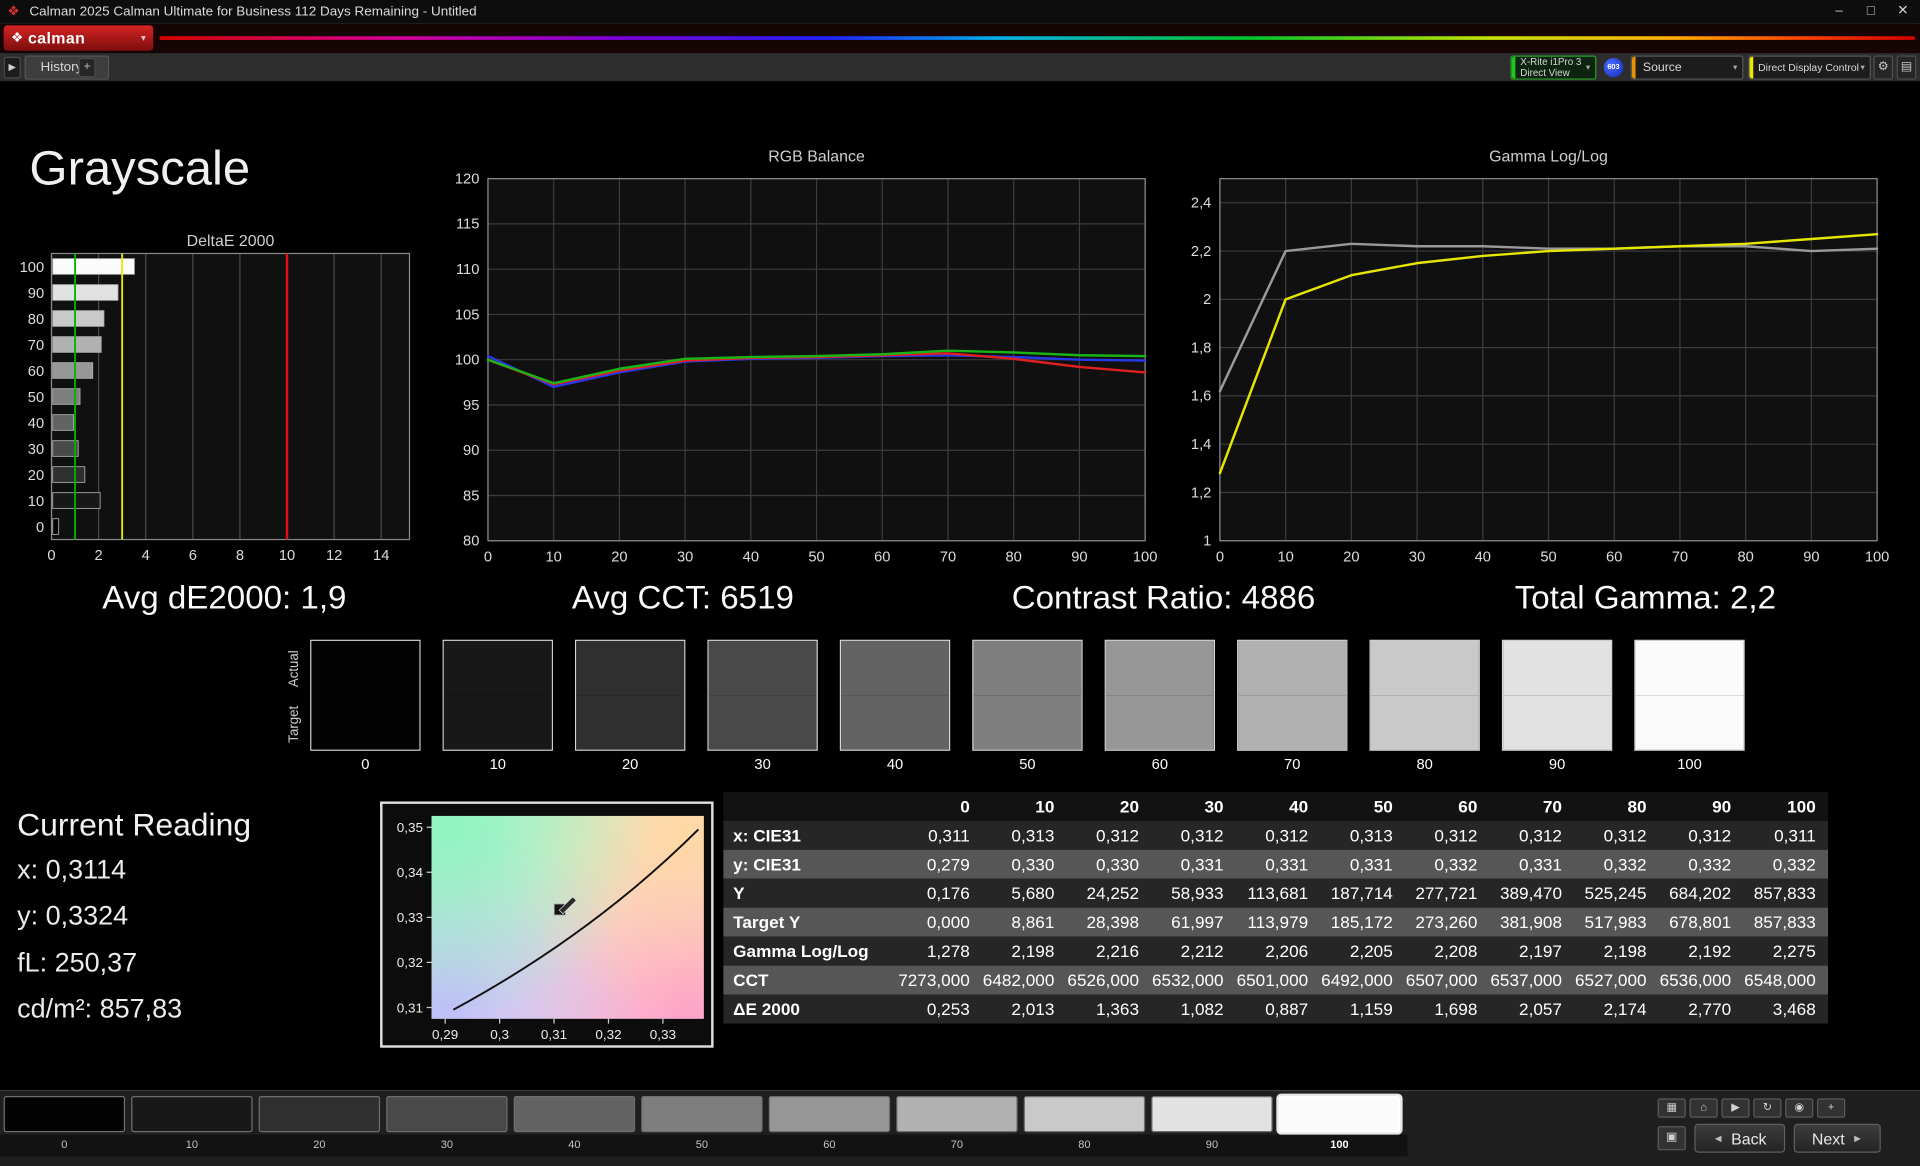 Image resolution: width=1920 pixels, height=1166 pixels. What do you see at coordinates (67, 67) in the screenshot?
I see `tab-history-1: History 1` at bounding box center [67, 67].